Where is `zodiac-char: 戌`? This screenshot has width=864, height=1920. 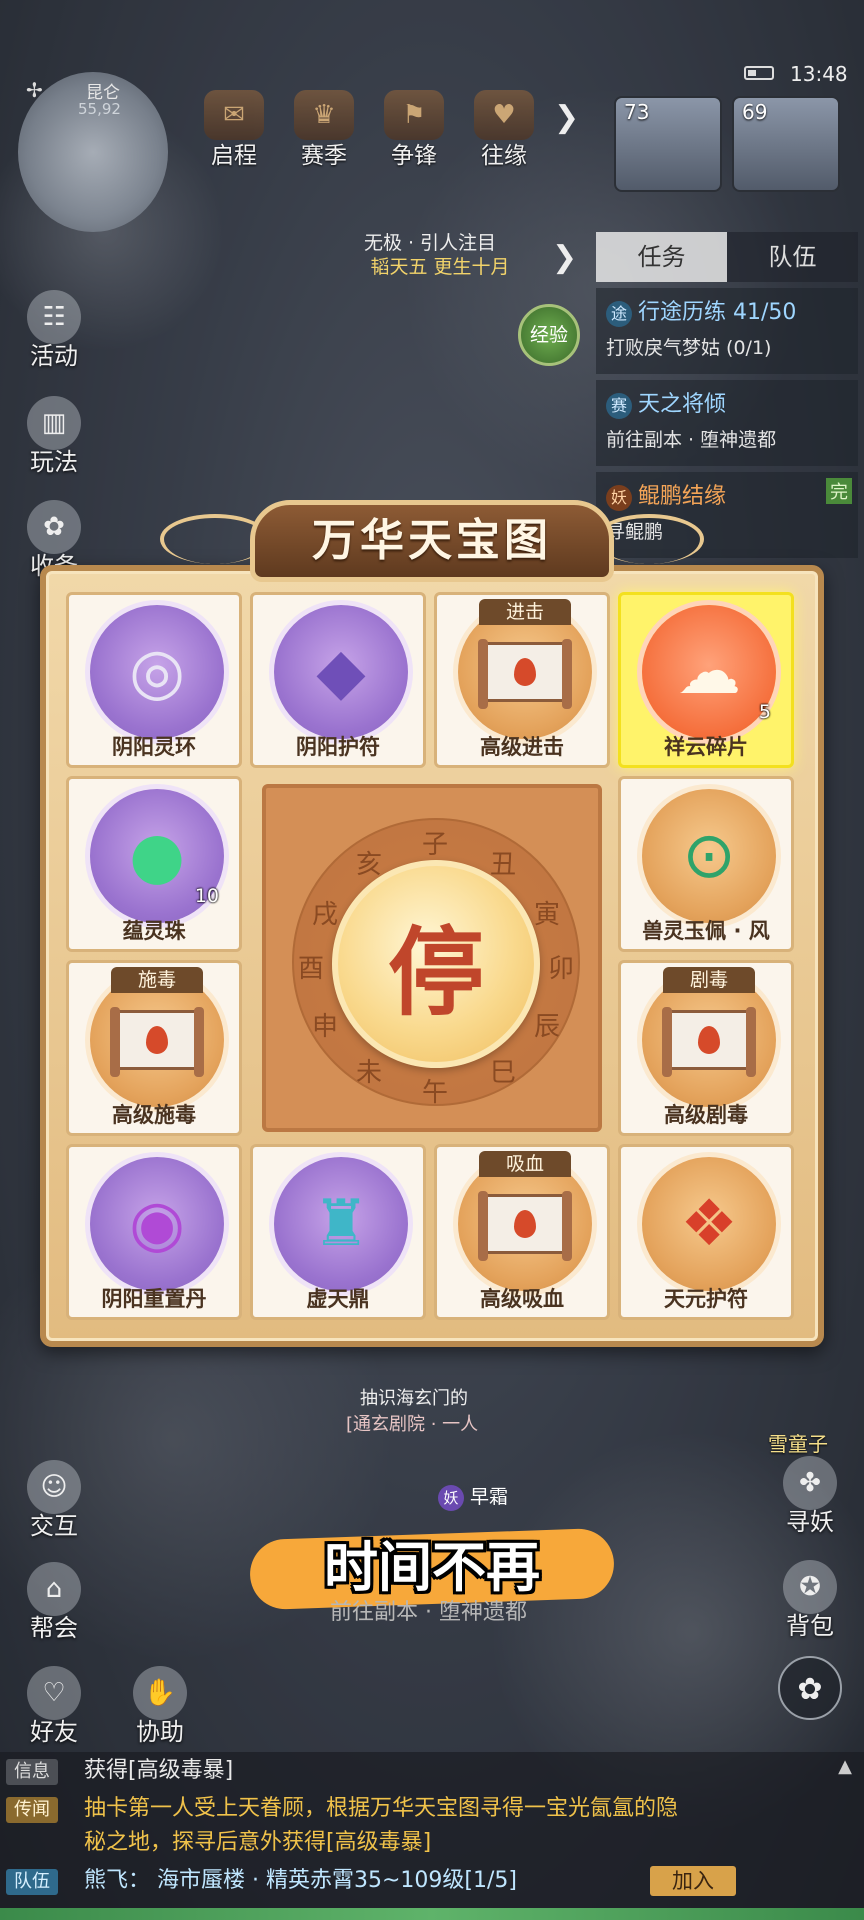 zodiac-char: 戌 is located at coordinates (325, 915).